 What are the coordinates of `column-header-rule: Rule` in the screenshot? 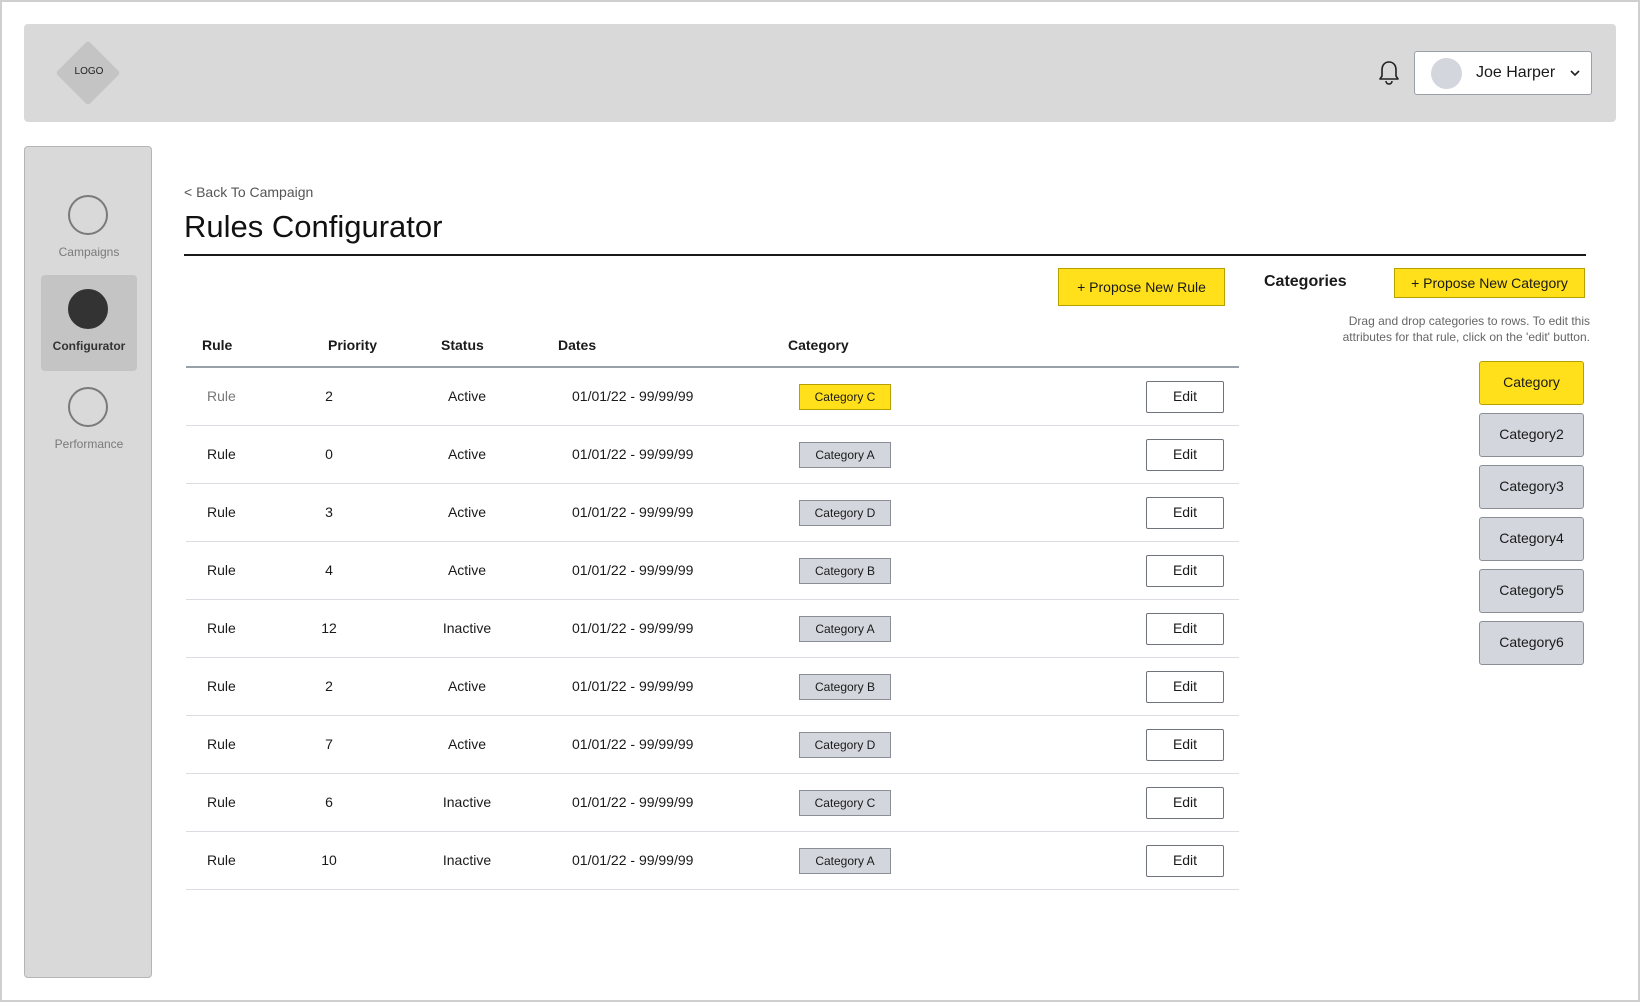 It's located at (217, 345).